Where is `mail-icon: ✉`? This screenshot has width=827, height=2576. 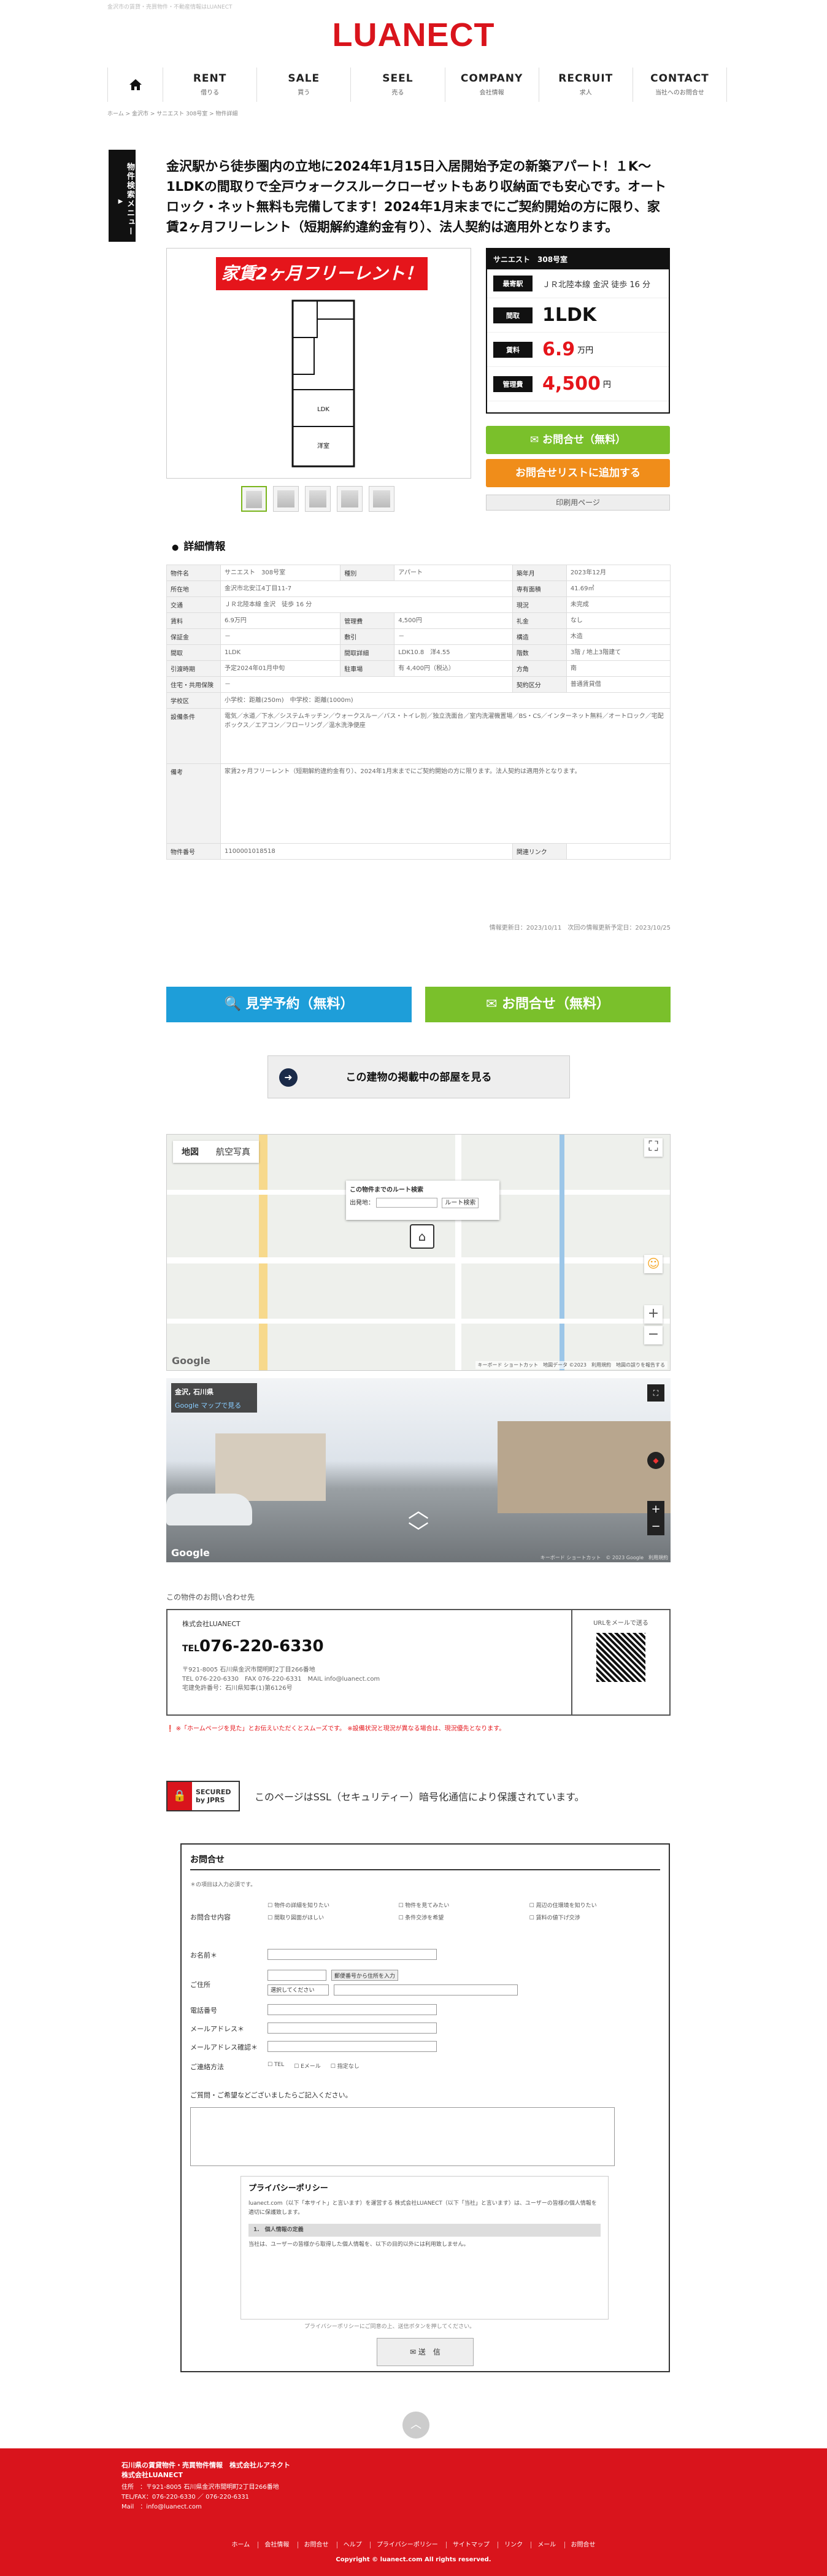
mail-icon: ✉ is located at coordinates (414, 2352).